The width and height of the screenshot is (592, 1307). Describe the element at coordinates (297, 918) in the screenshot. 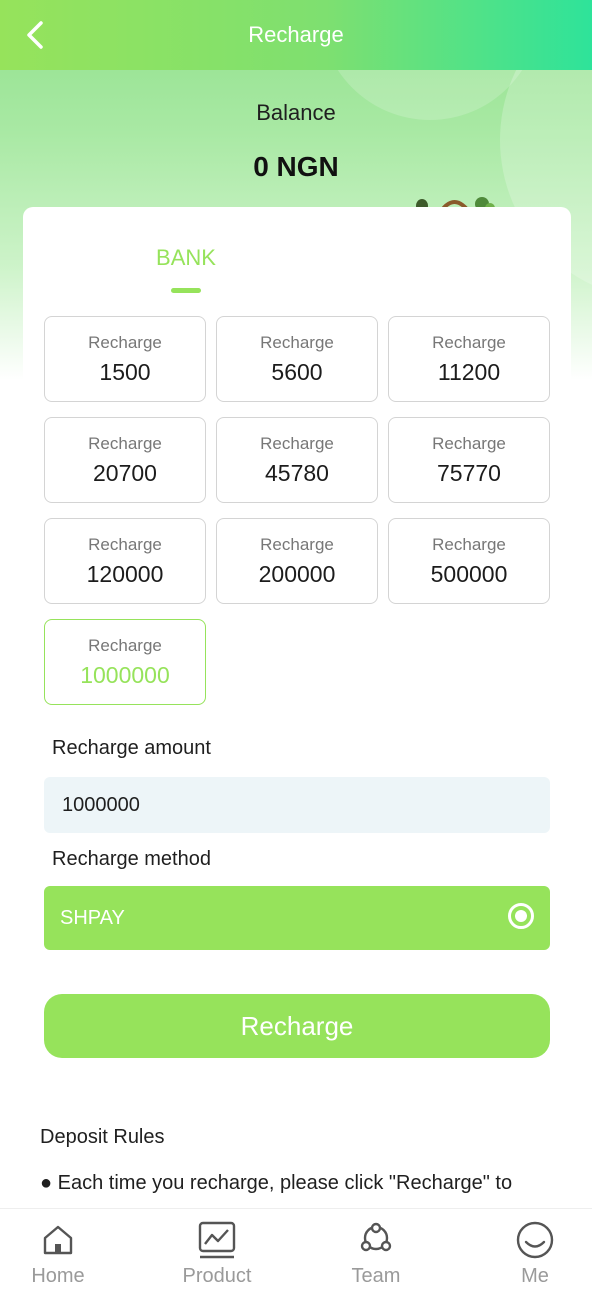

I see `method-option-shpay: SHPAY` at that location.